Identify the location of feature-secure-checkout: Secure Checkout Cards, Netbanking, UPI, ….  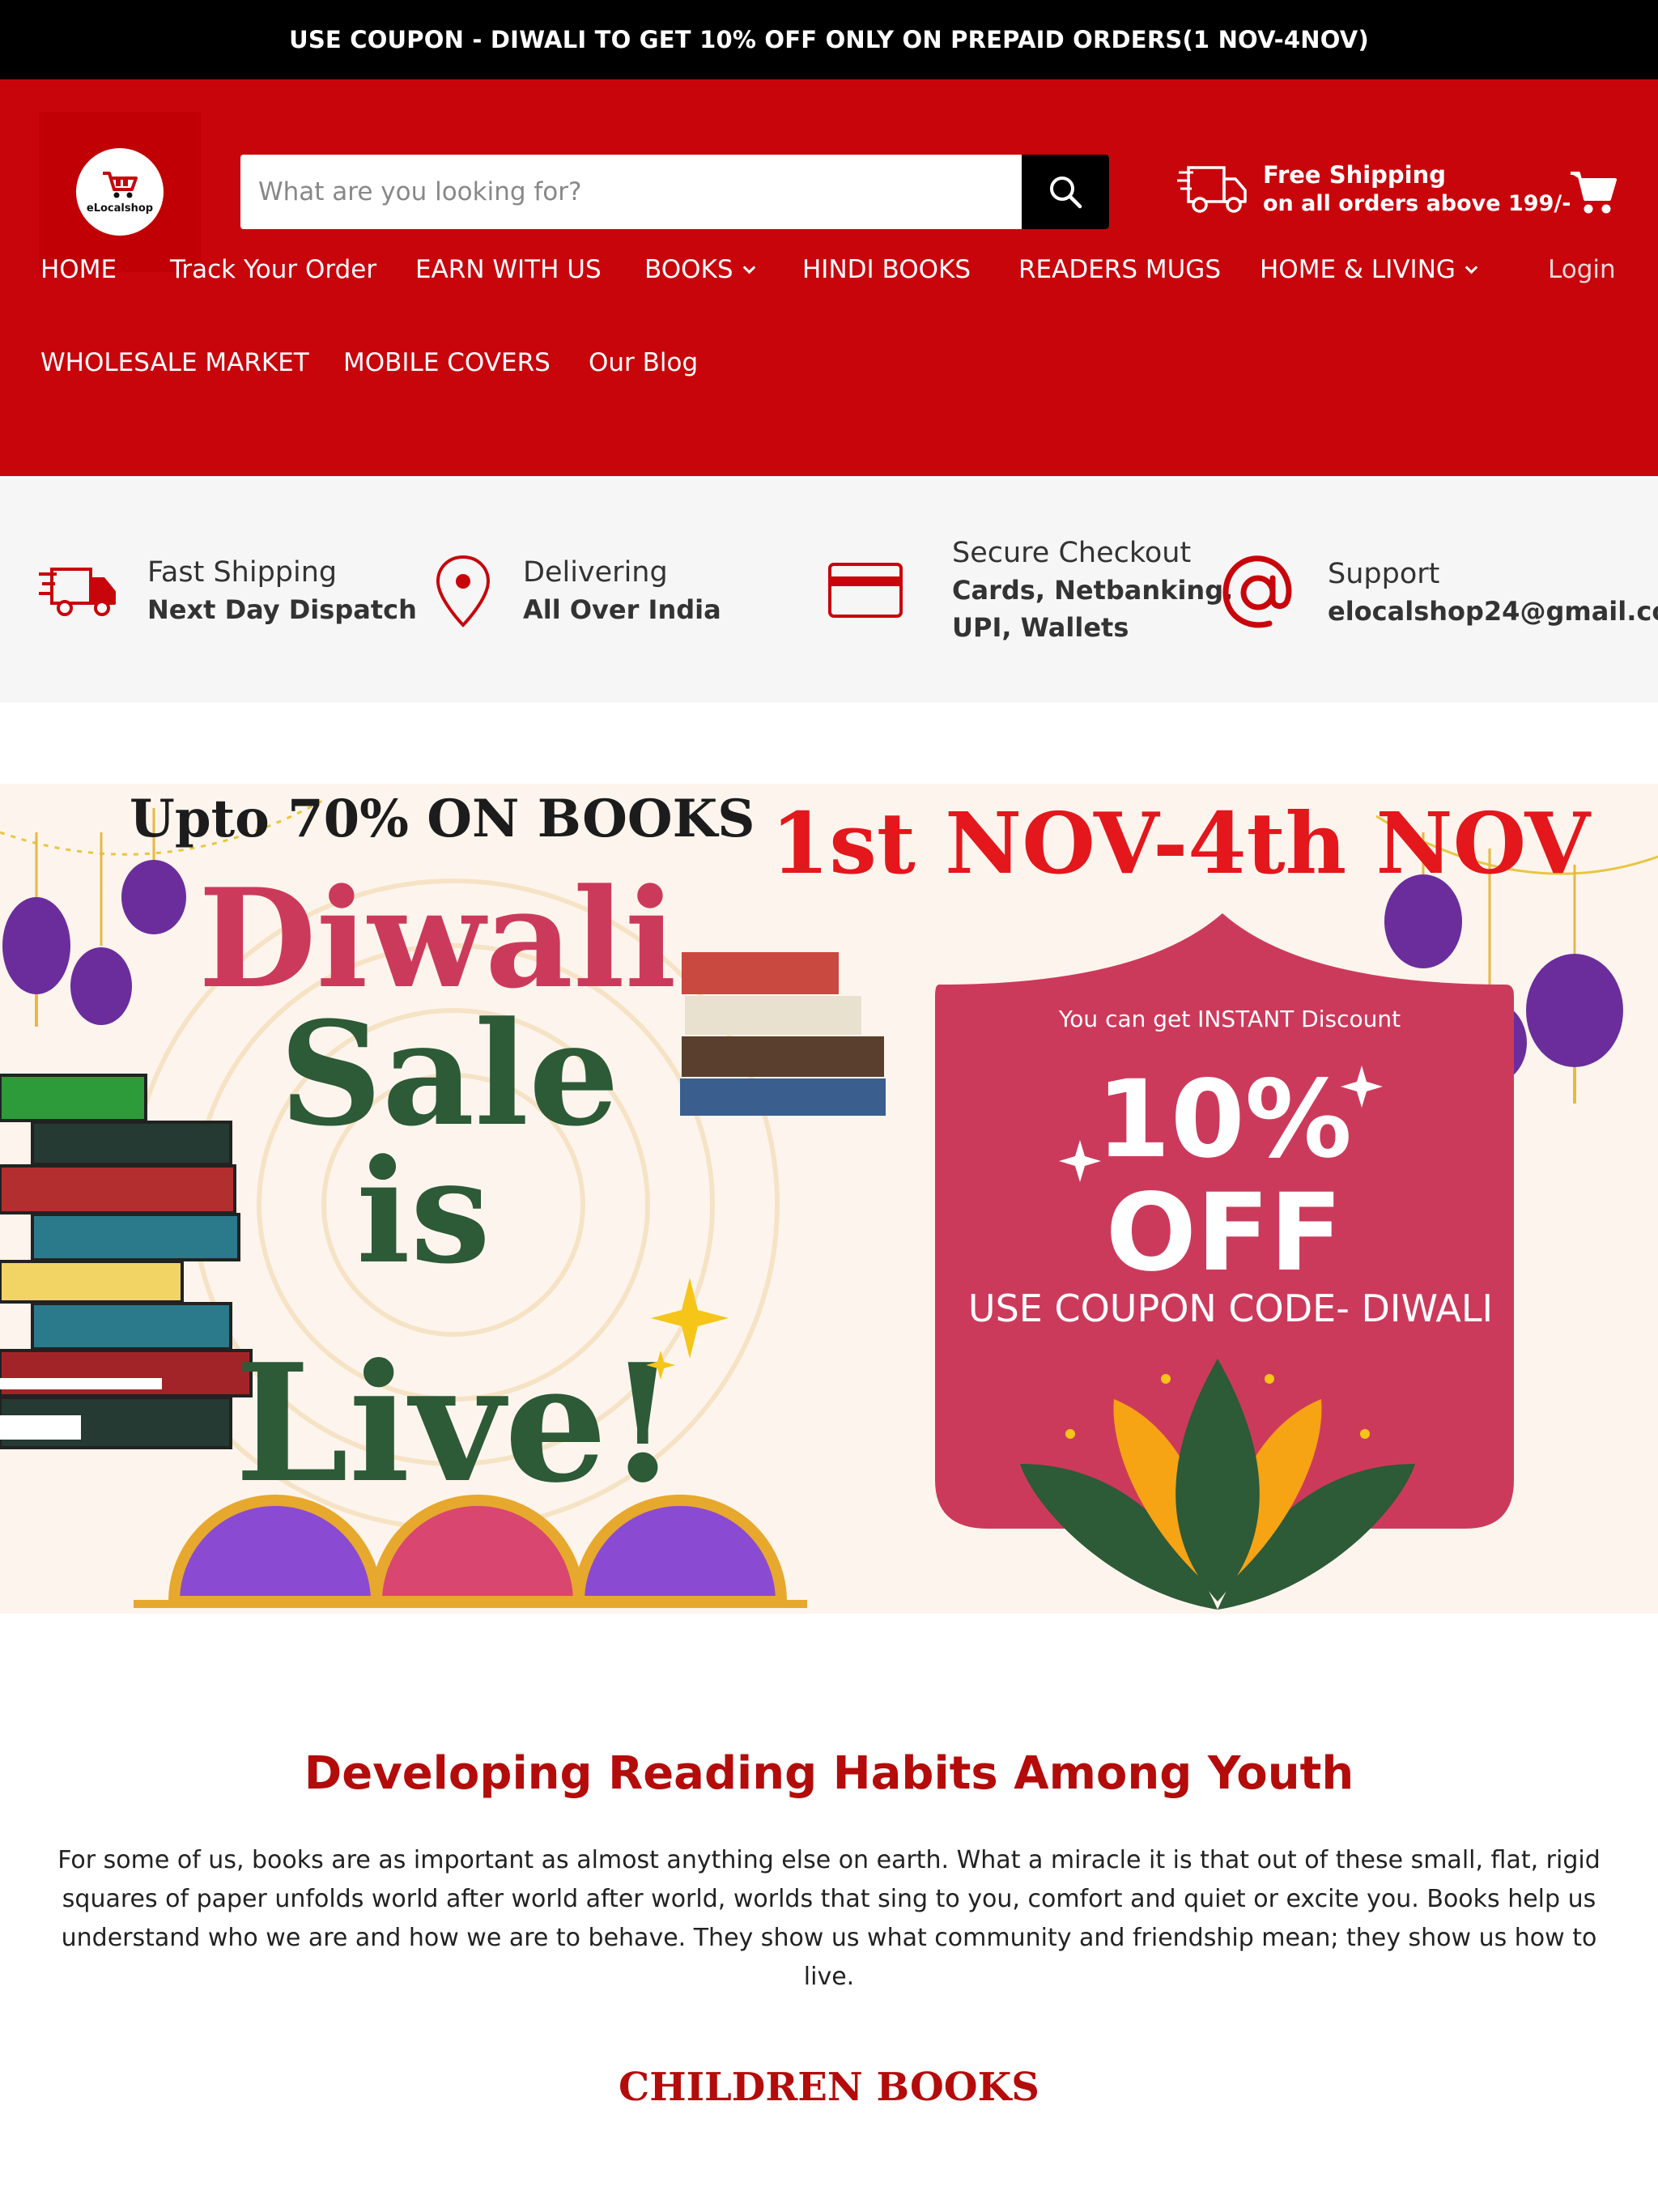
(1030, 590).